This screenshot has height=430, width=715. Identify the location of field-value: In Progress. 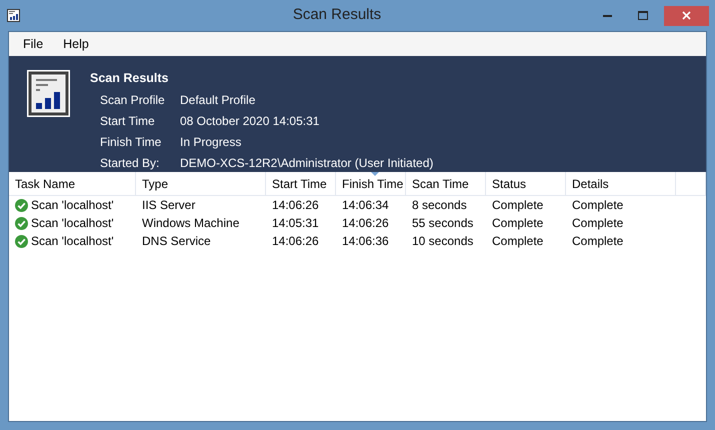
(210, 142).